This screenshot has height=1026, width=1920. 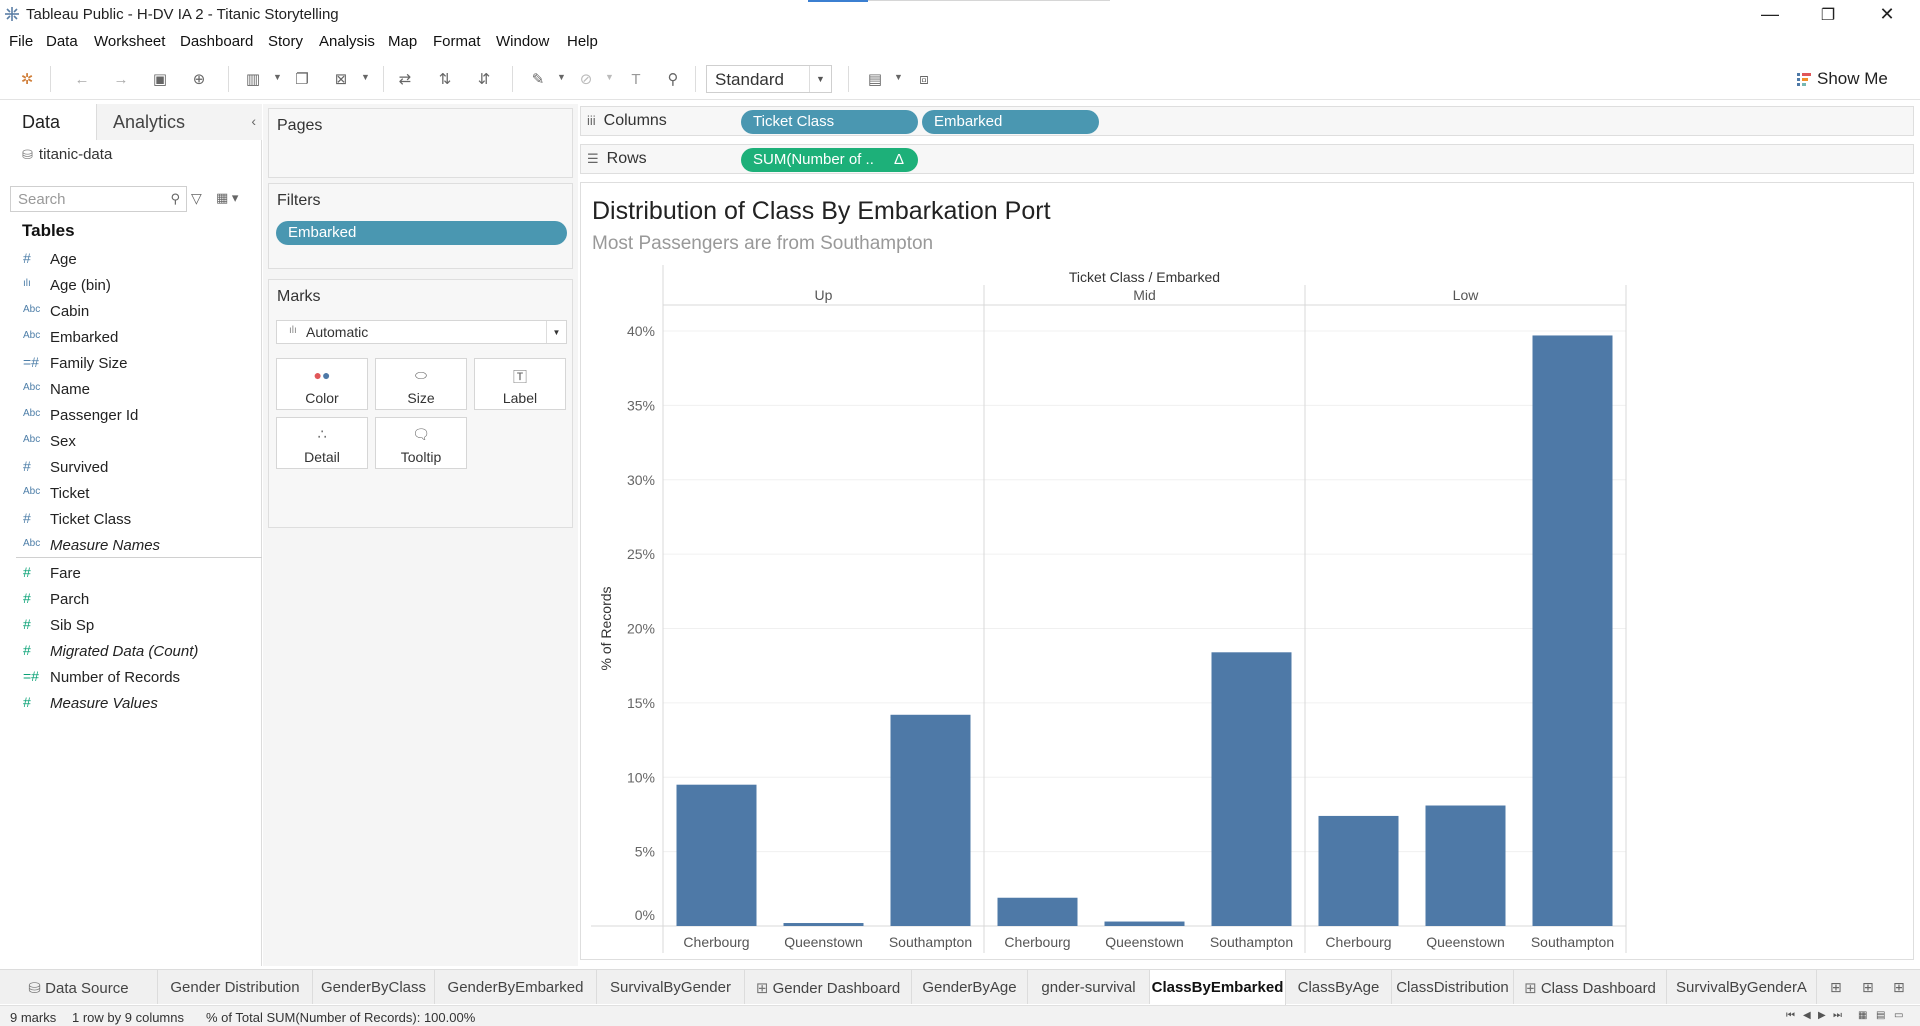 I want to click on menu-data: Data, so click(x=62, y=41).